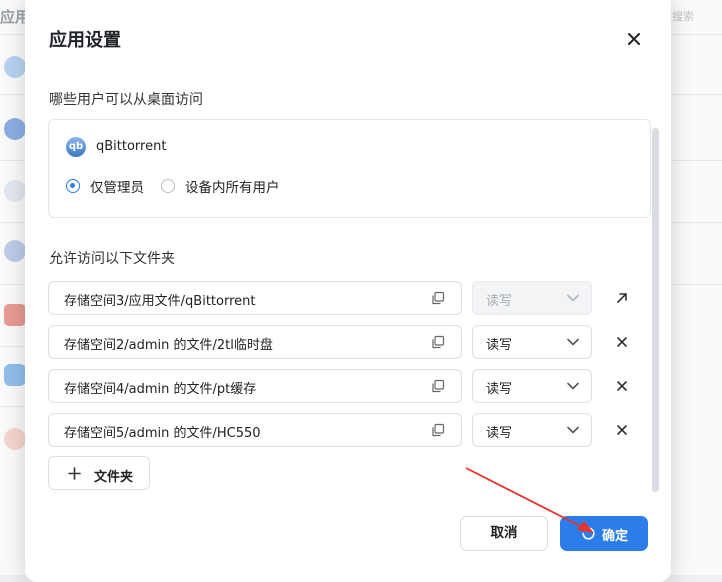  What do you see at coordinates (168, 345) in the screenshot?
I see `folder-path-text: 存储空间2/admin 的文件/2tl临时盘` at bounding box center [168, 345].